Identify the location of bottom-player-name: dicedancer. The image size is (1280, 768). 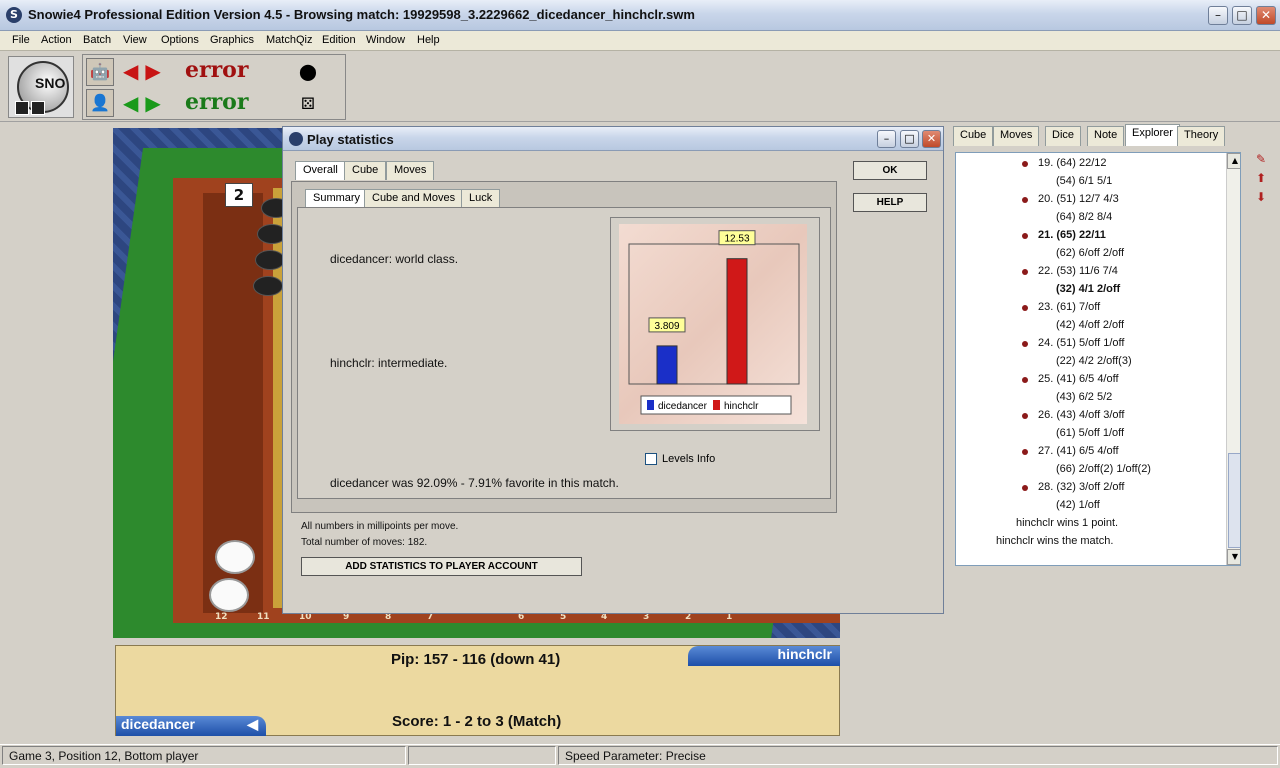
(158, 724).